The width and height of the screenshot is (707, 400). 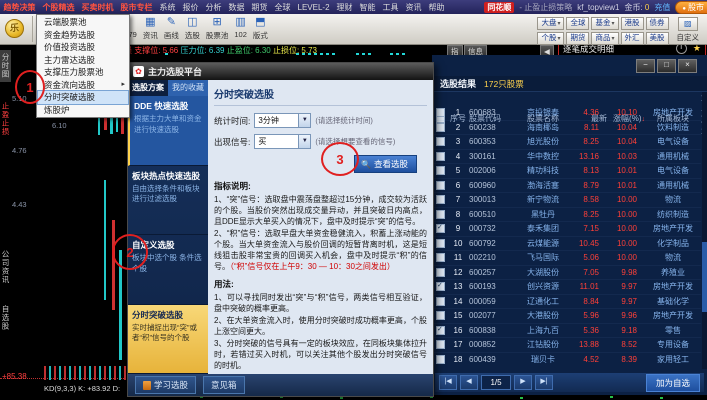 I want to click on side-tab-stoploss: 止盈止损, so click(x=5, y=119).